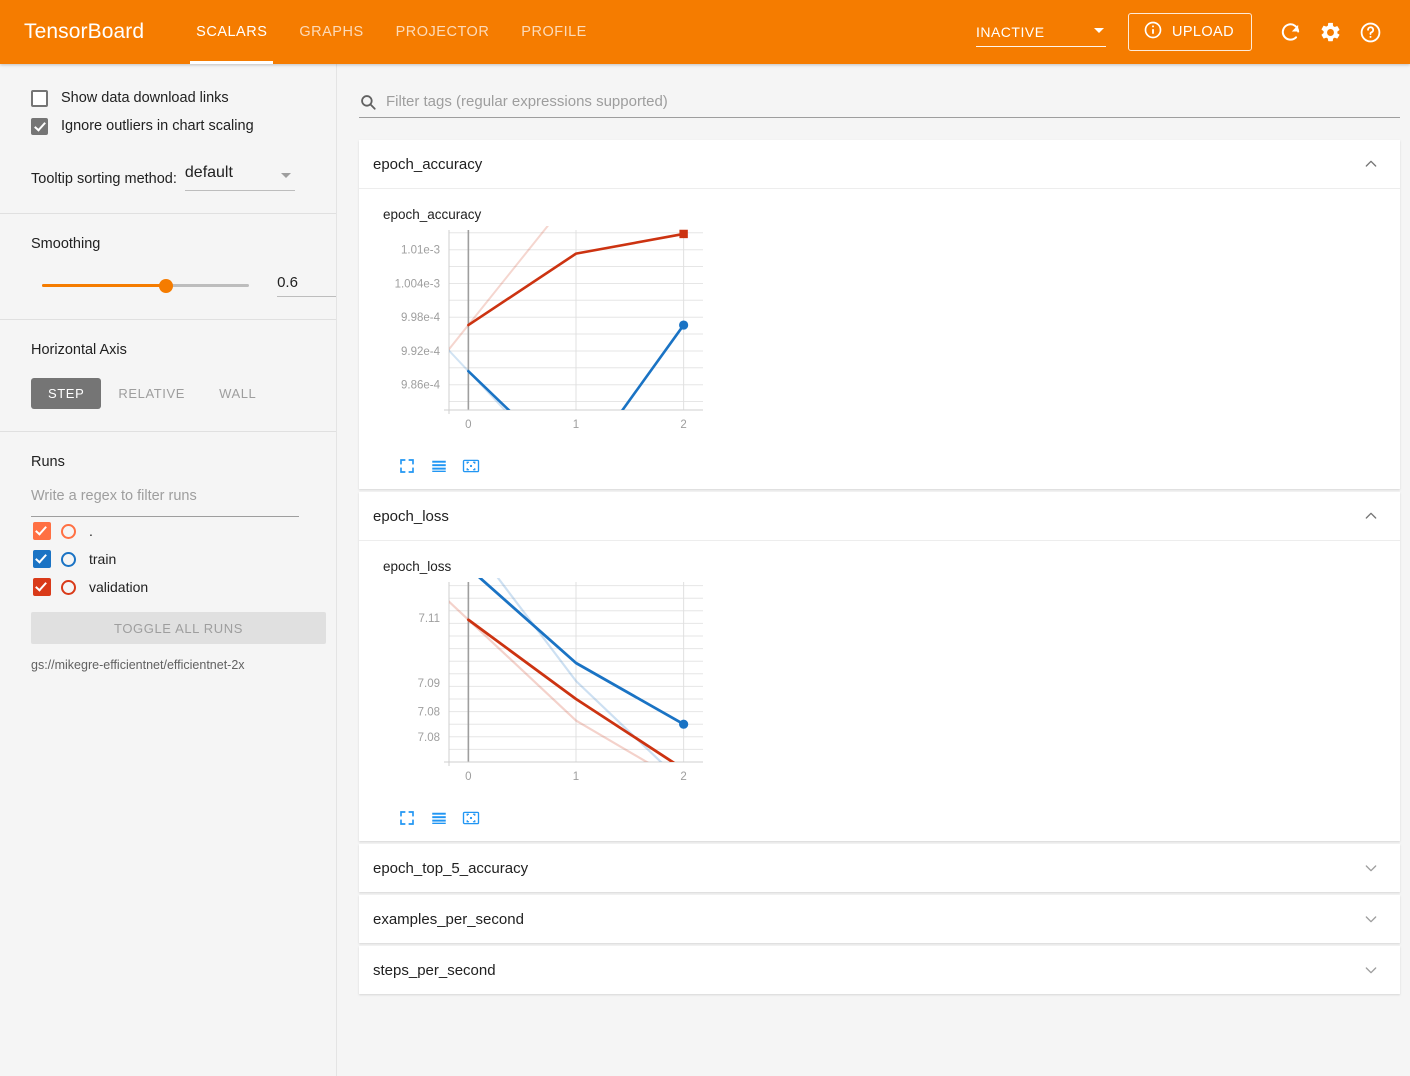  What do you see at coordinates (39, 98) in the screenshot?
I see `checkbox-unchecked-icon` at bounding box center [39, 98].